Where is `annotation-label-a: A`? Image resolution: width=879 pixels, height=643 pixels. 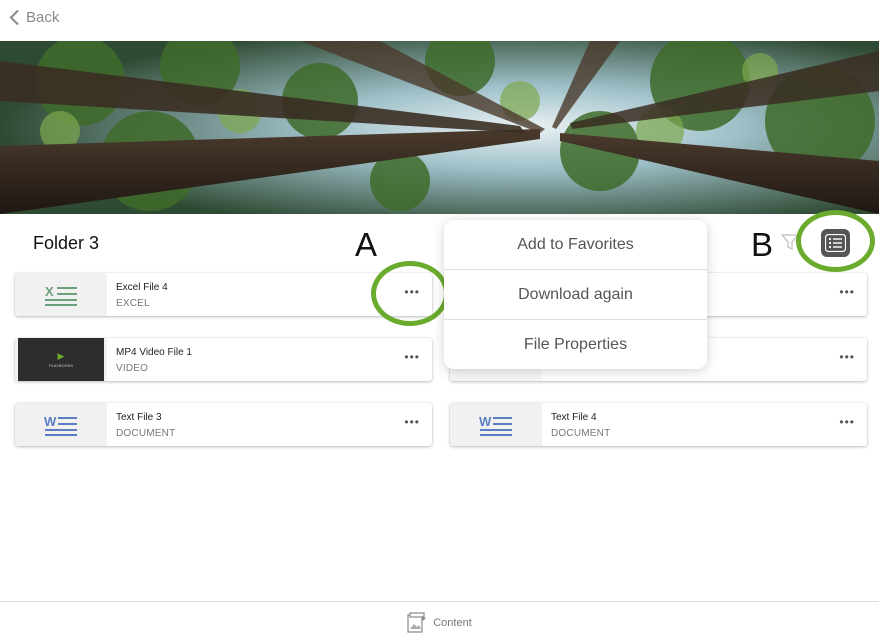 annotation-label-a: A is located at coordinates (366, 244).